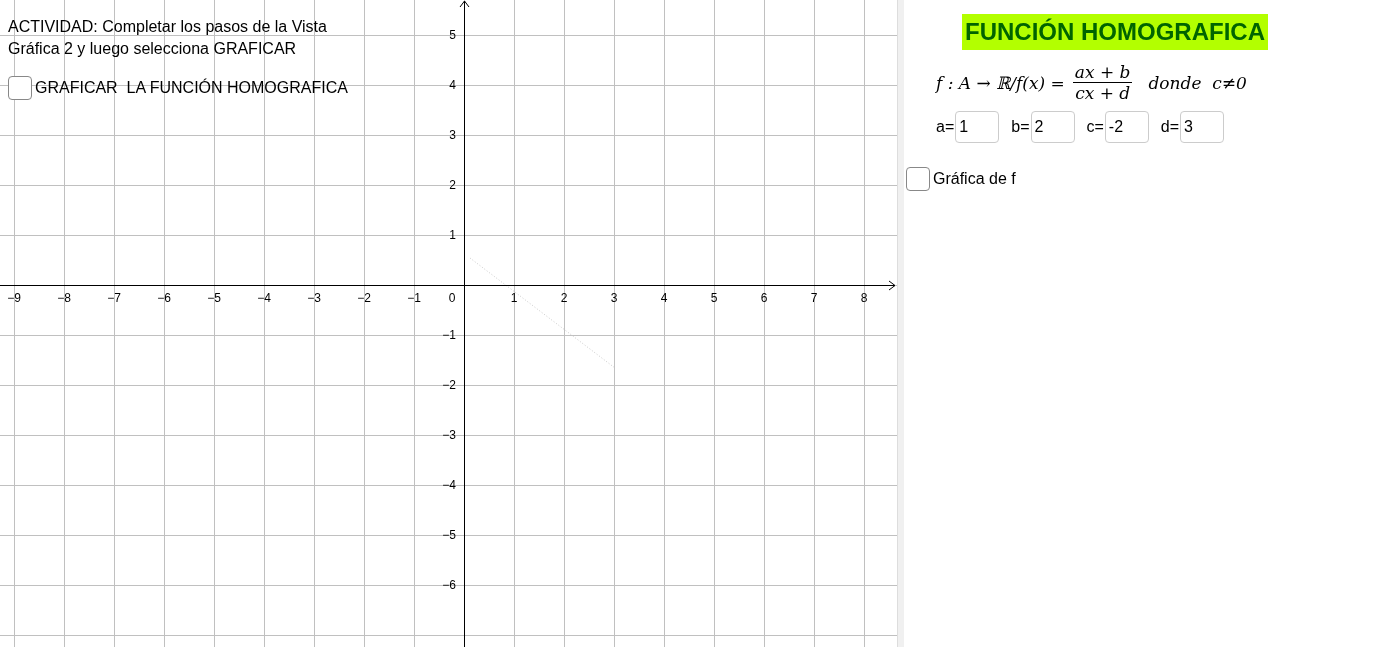 Image resolution: width=1382 pixels, height=647 pixels. I want to click on x-tick-label: −3, so click(314, 298).